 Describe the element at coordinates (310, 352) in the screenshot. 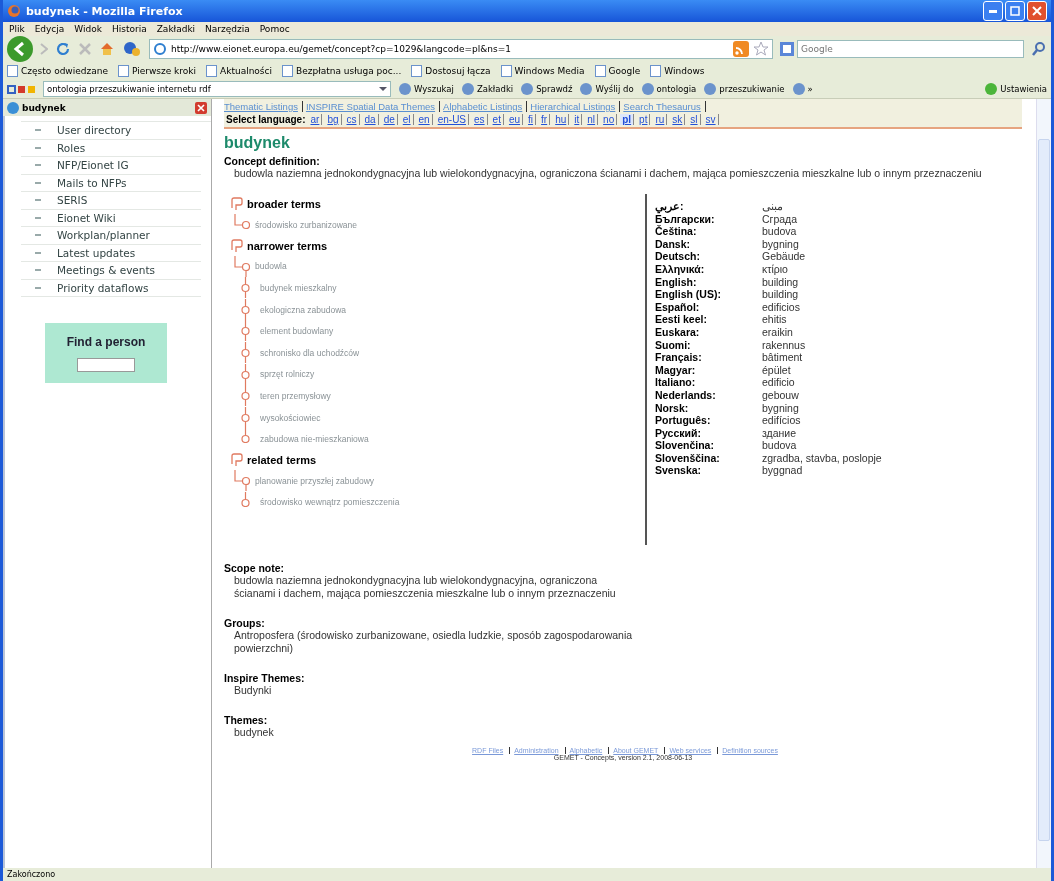

I see `term-link: schronisko dla uchodźców` at that location.